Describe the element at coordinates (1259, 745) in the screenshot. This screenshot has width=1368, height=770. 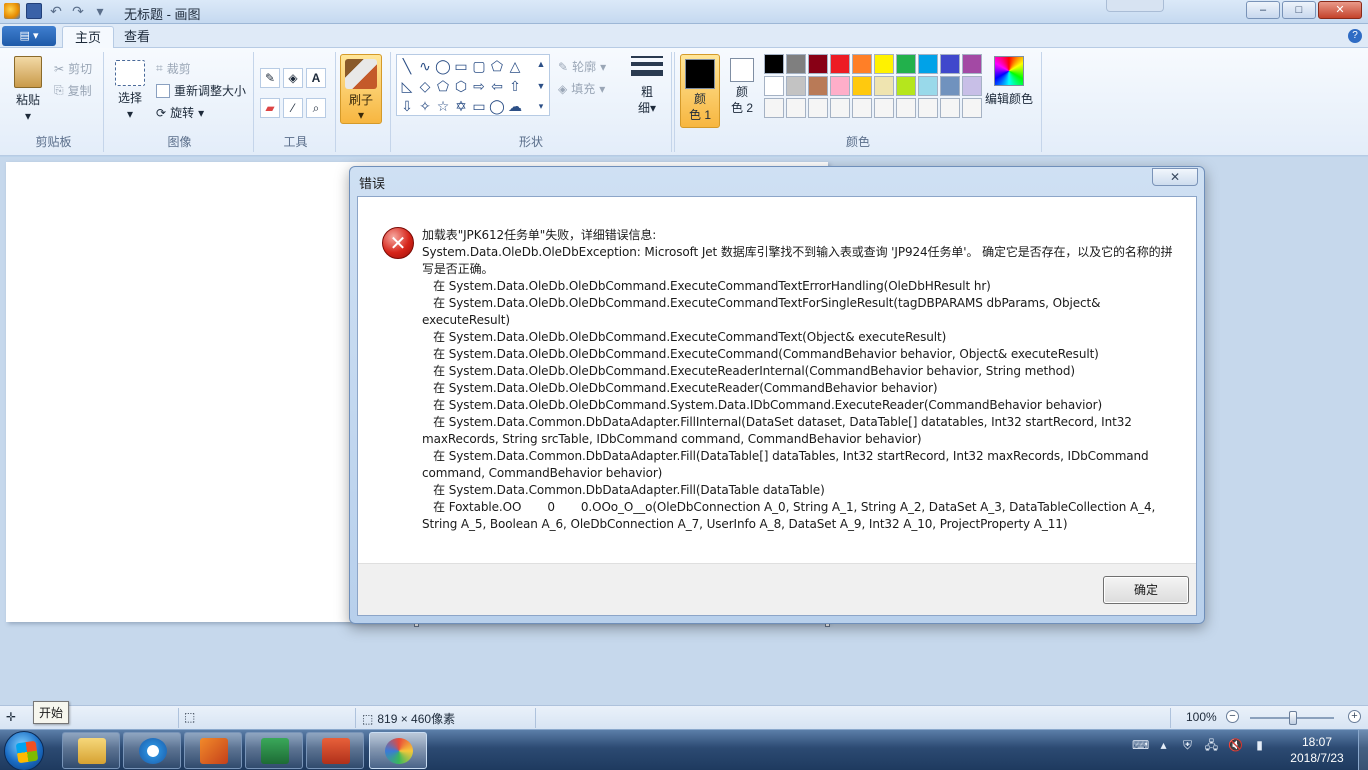
I see `power-icon: ▮` at that location.